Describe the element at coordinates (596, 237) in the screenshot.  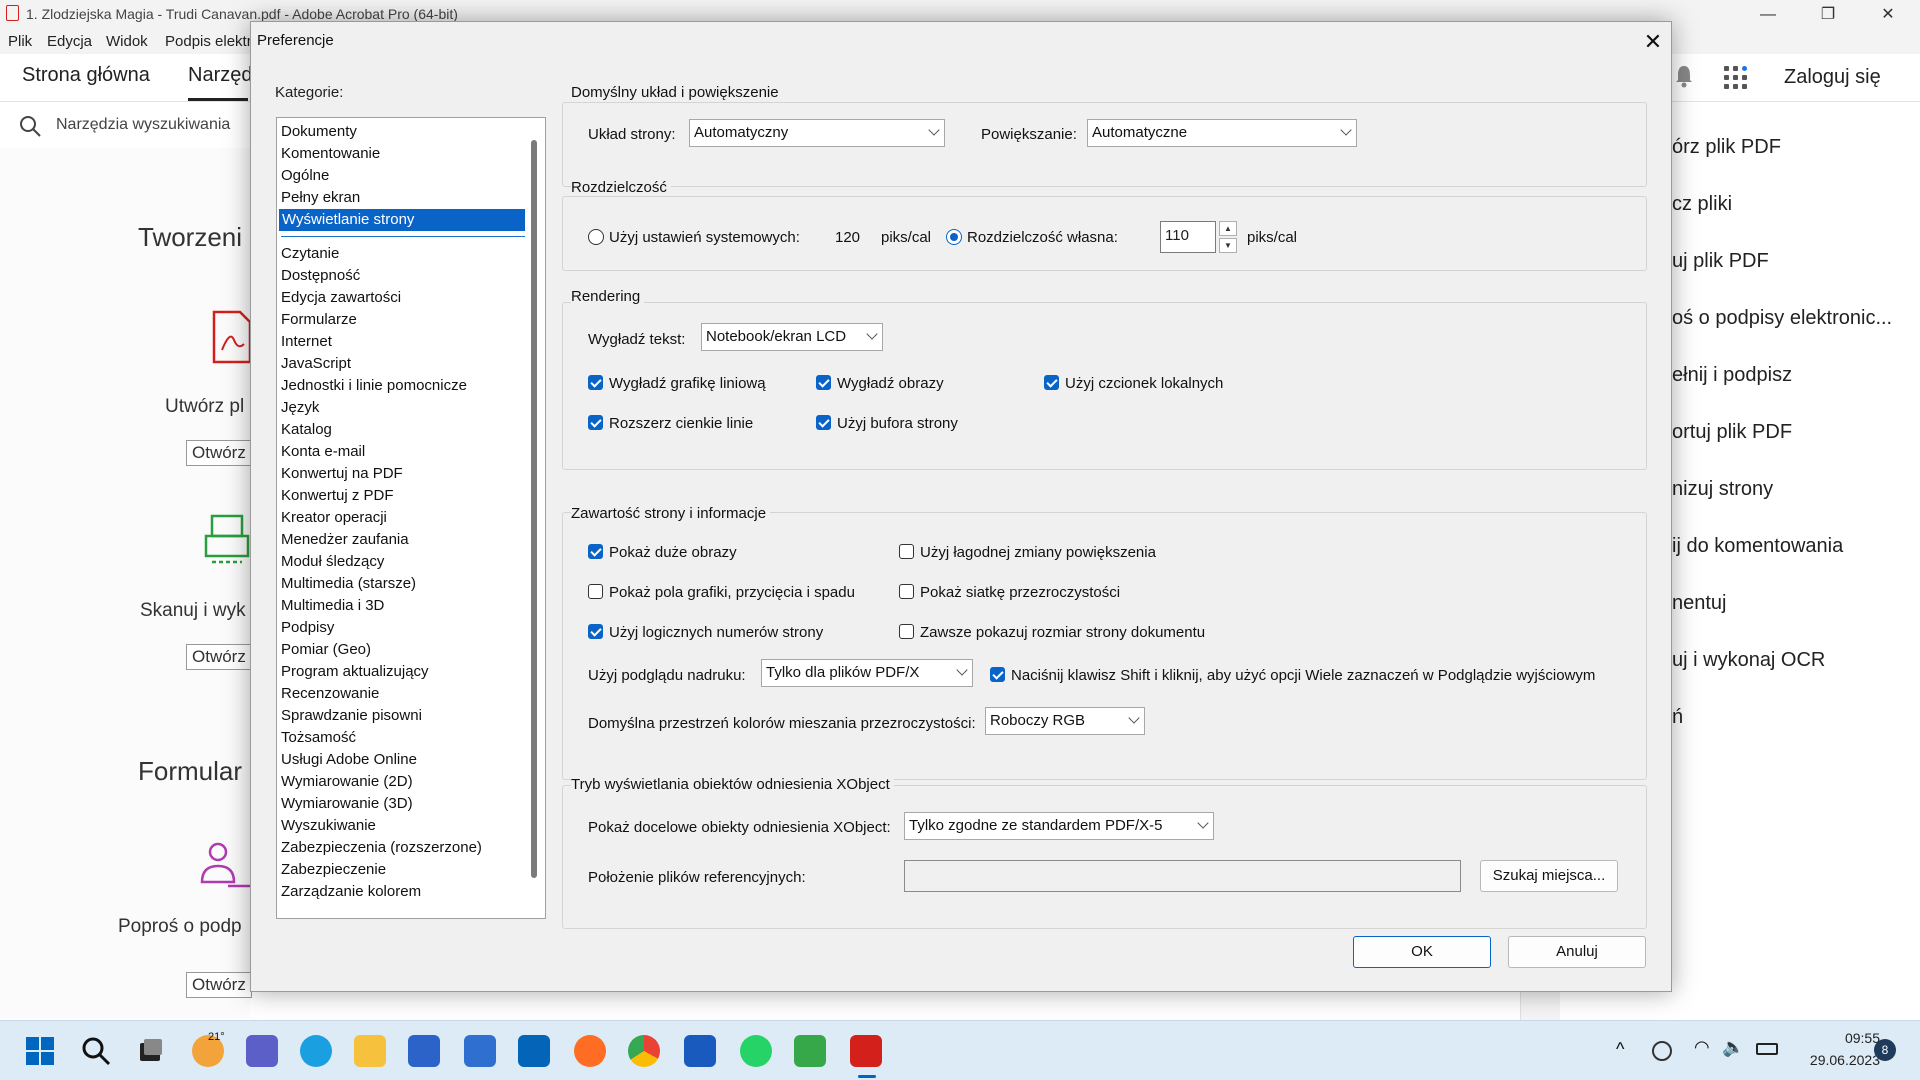
I see `system-resolution-radio` at that location.